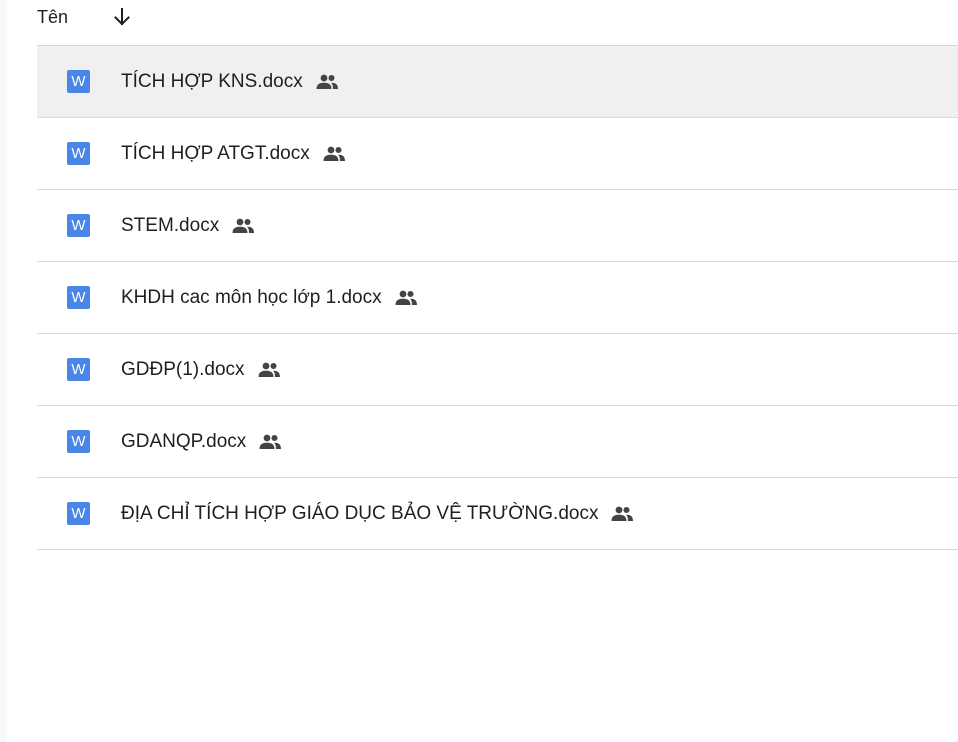  What do you see at coordinates (86, 17) in the screenshot?
I see `column-header: Tên` at bounding box center [86, 17].